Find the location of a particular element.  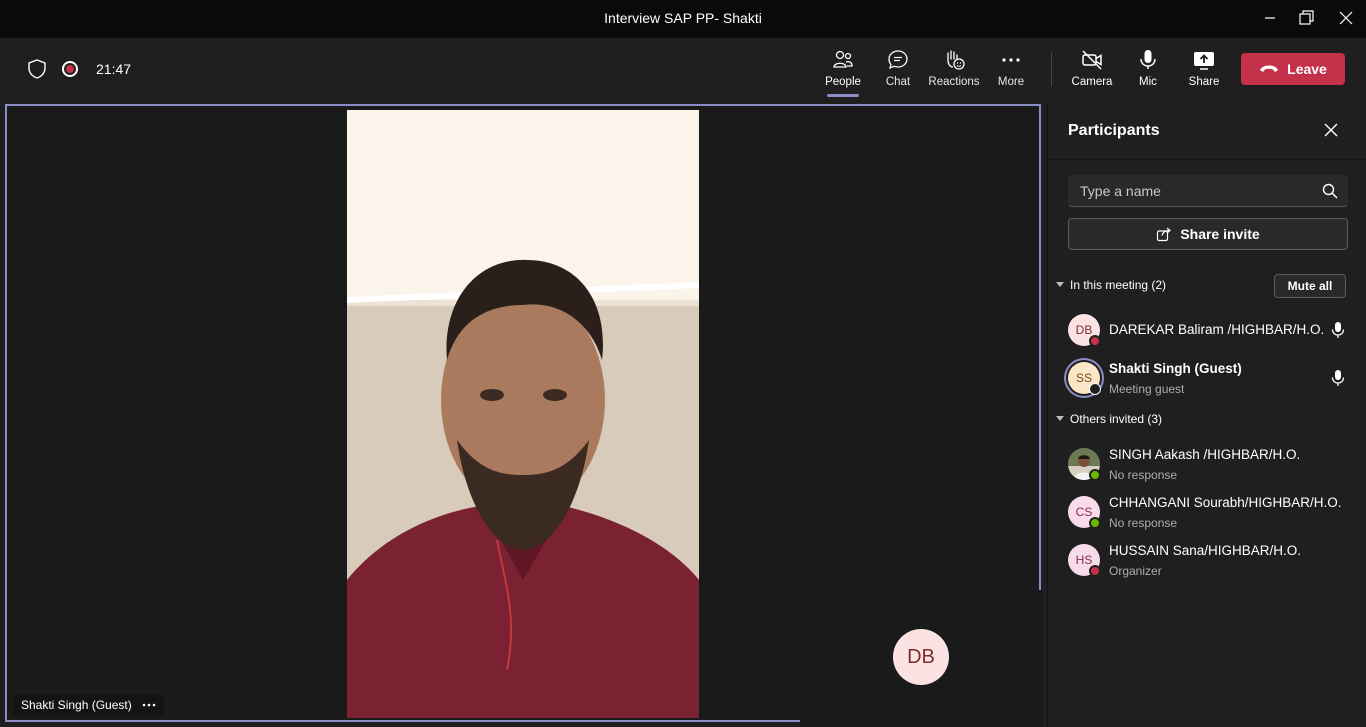

in-meeting-section-toggle: In this meeting (2) is located at coordinates (1111, 285).